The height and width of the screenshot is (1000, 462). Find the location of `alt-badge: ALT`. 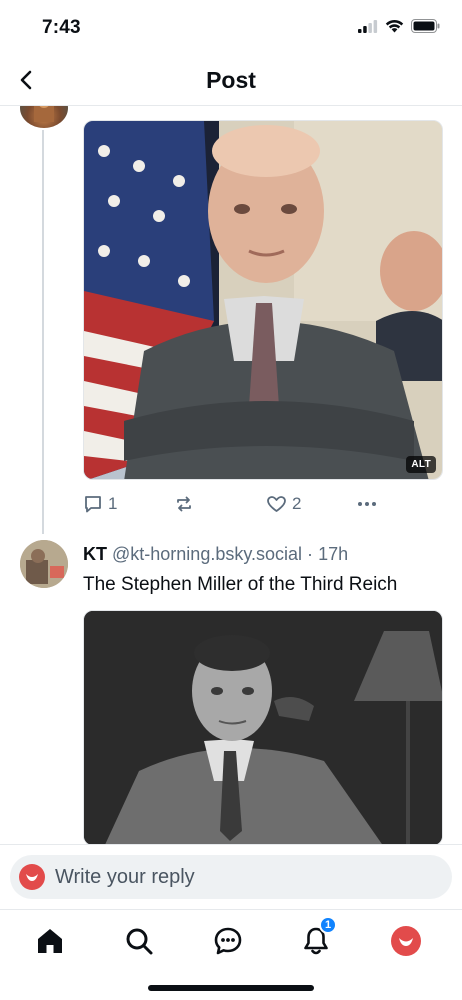

alt-badge: ALT is located at coordinates (421, 464).